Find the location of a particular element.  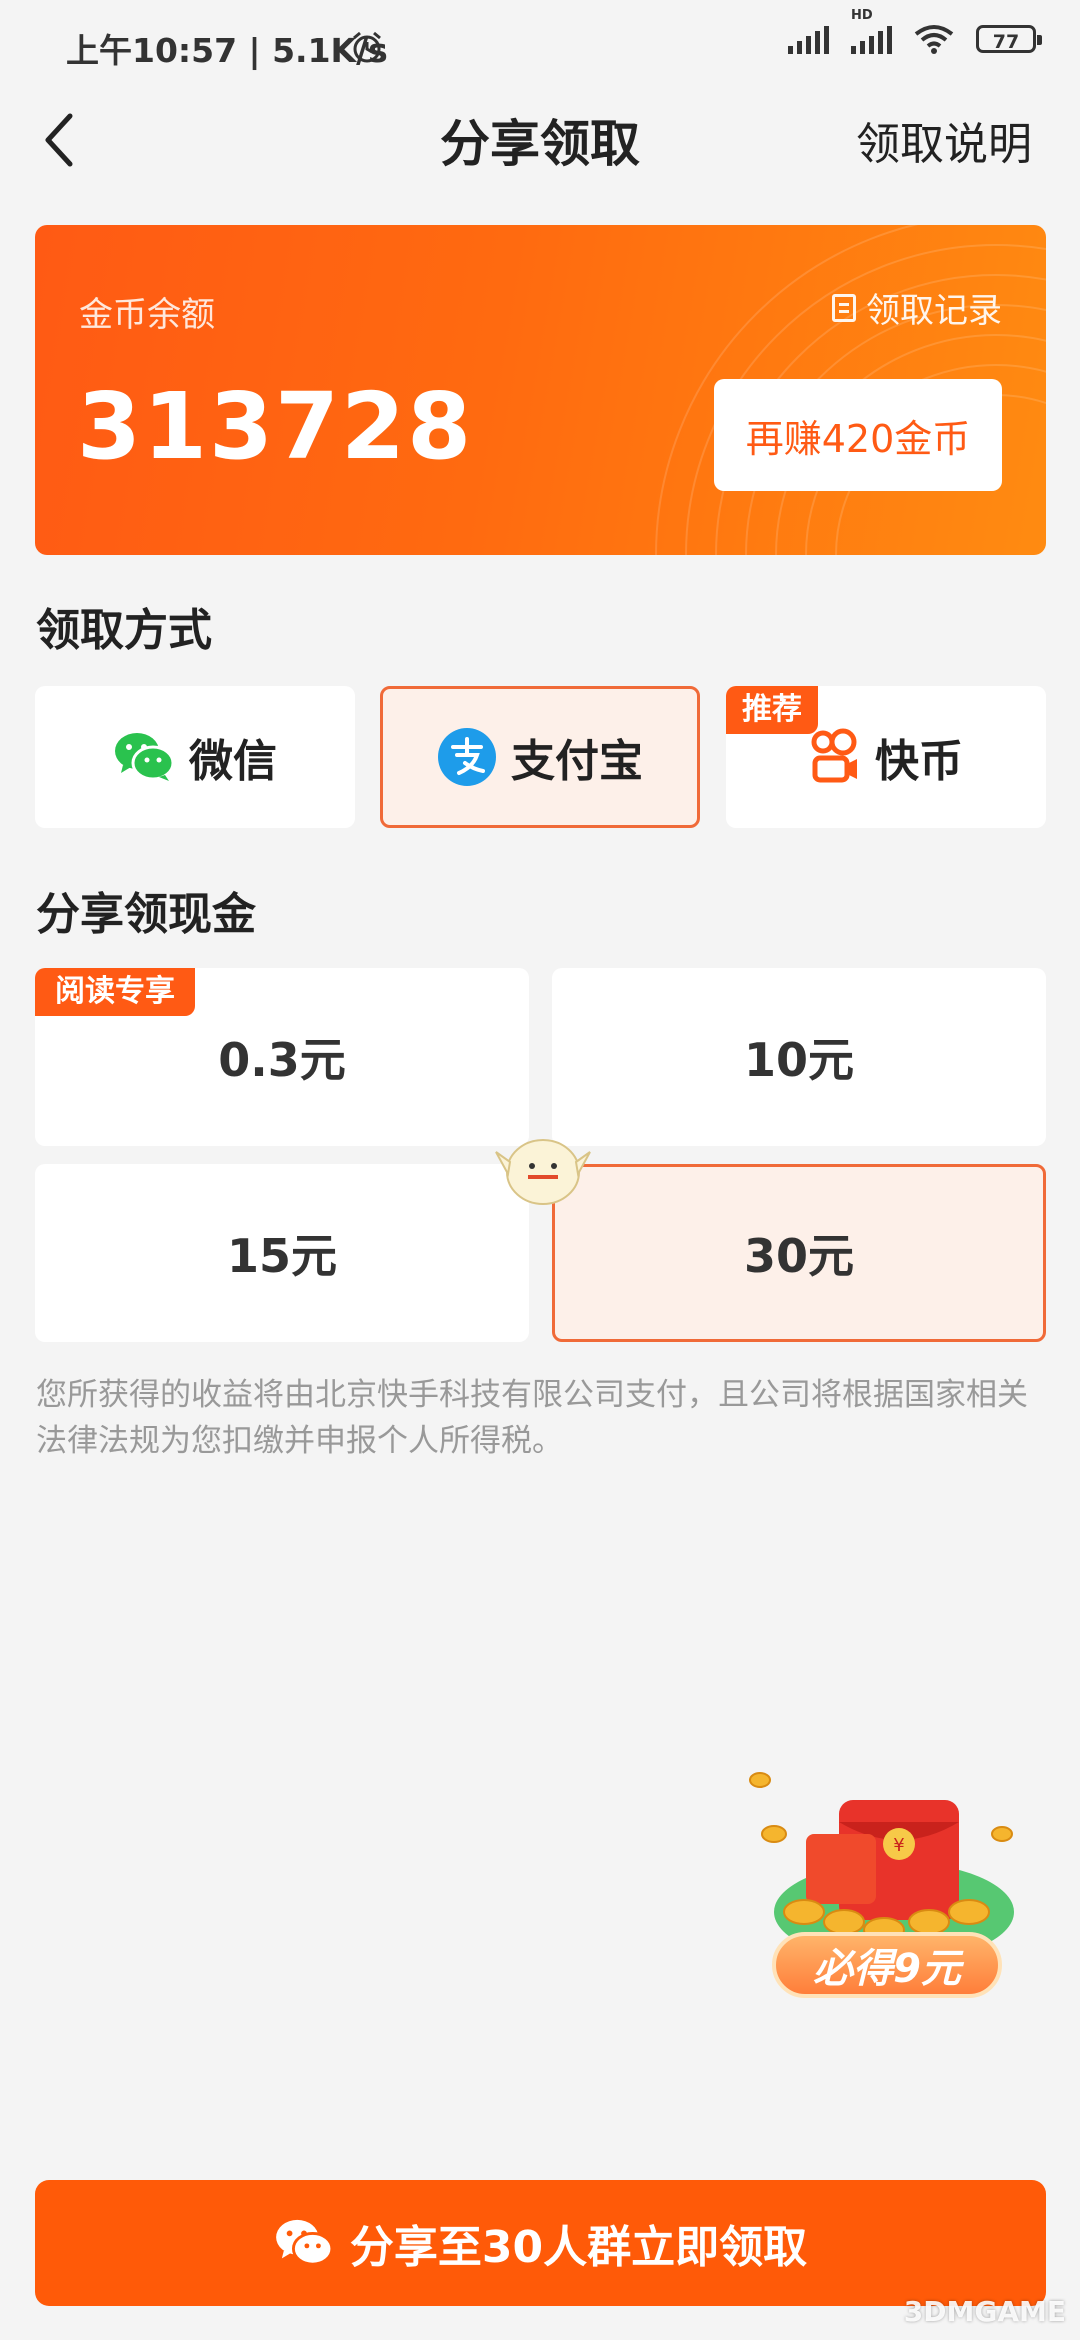

amount-option: 阅读专享 0.3元 is located at coordinates (282, 1057).